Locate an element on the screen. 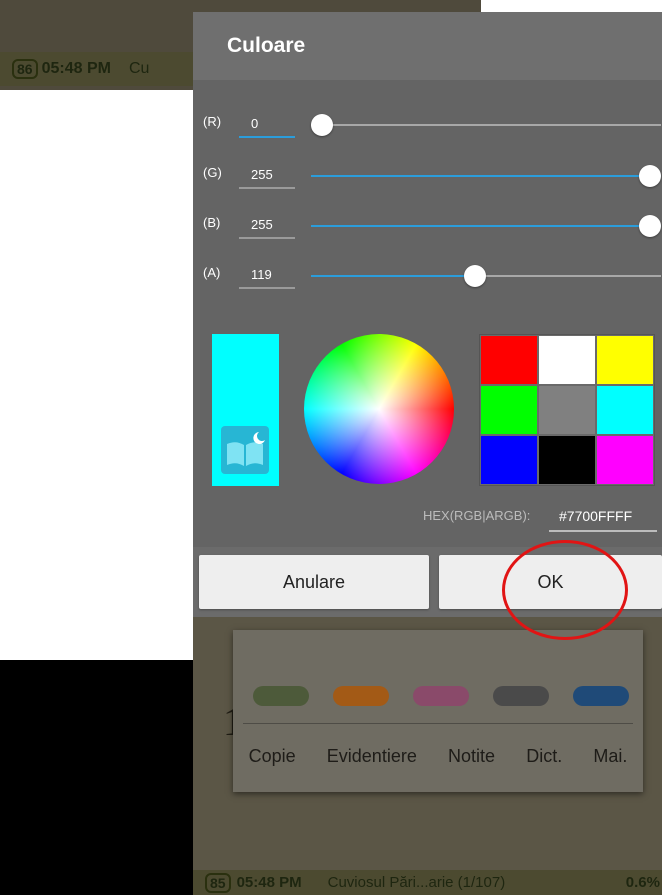 This screenshot has width=662, height=895. action-highlight: Evidentiere is located at coordinates (372, 756).